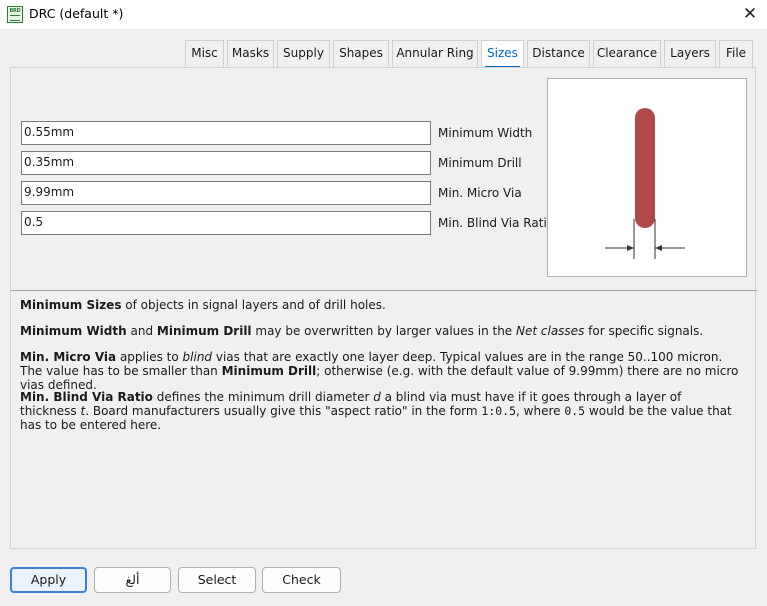  Describe the element at coordinates (736, 53) in the screenshot. I see `tab-file: File` at that location.